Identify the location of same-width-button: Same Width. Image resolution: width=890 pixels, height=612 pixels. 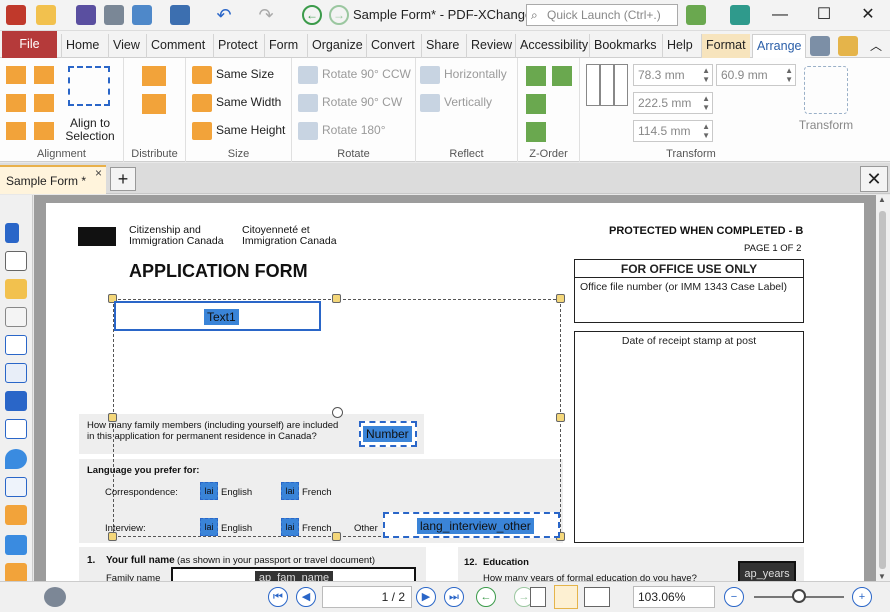
(236, 103).